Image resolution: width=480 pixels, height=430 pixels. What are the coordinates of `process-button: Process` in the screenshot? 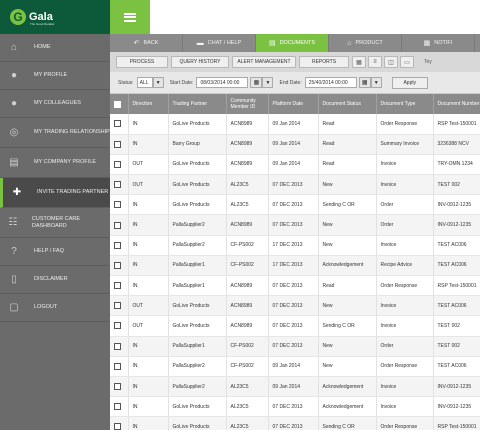 It's located at (142, 62).